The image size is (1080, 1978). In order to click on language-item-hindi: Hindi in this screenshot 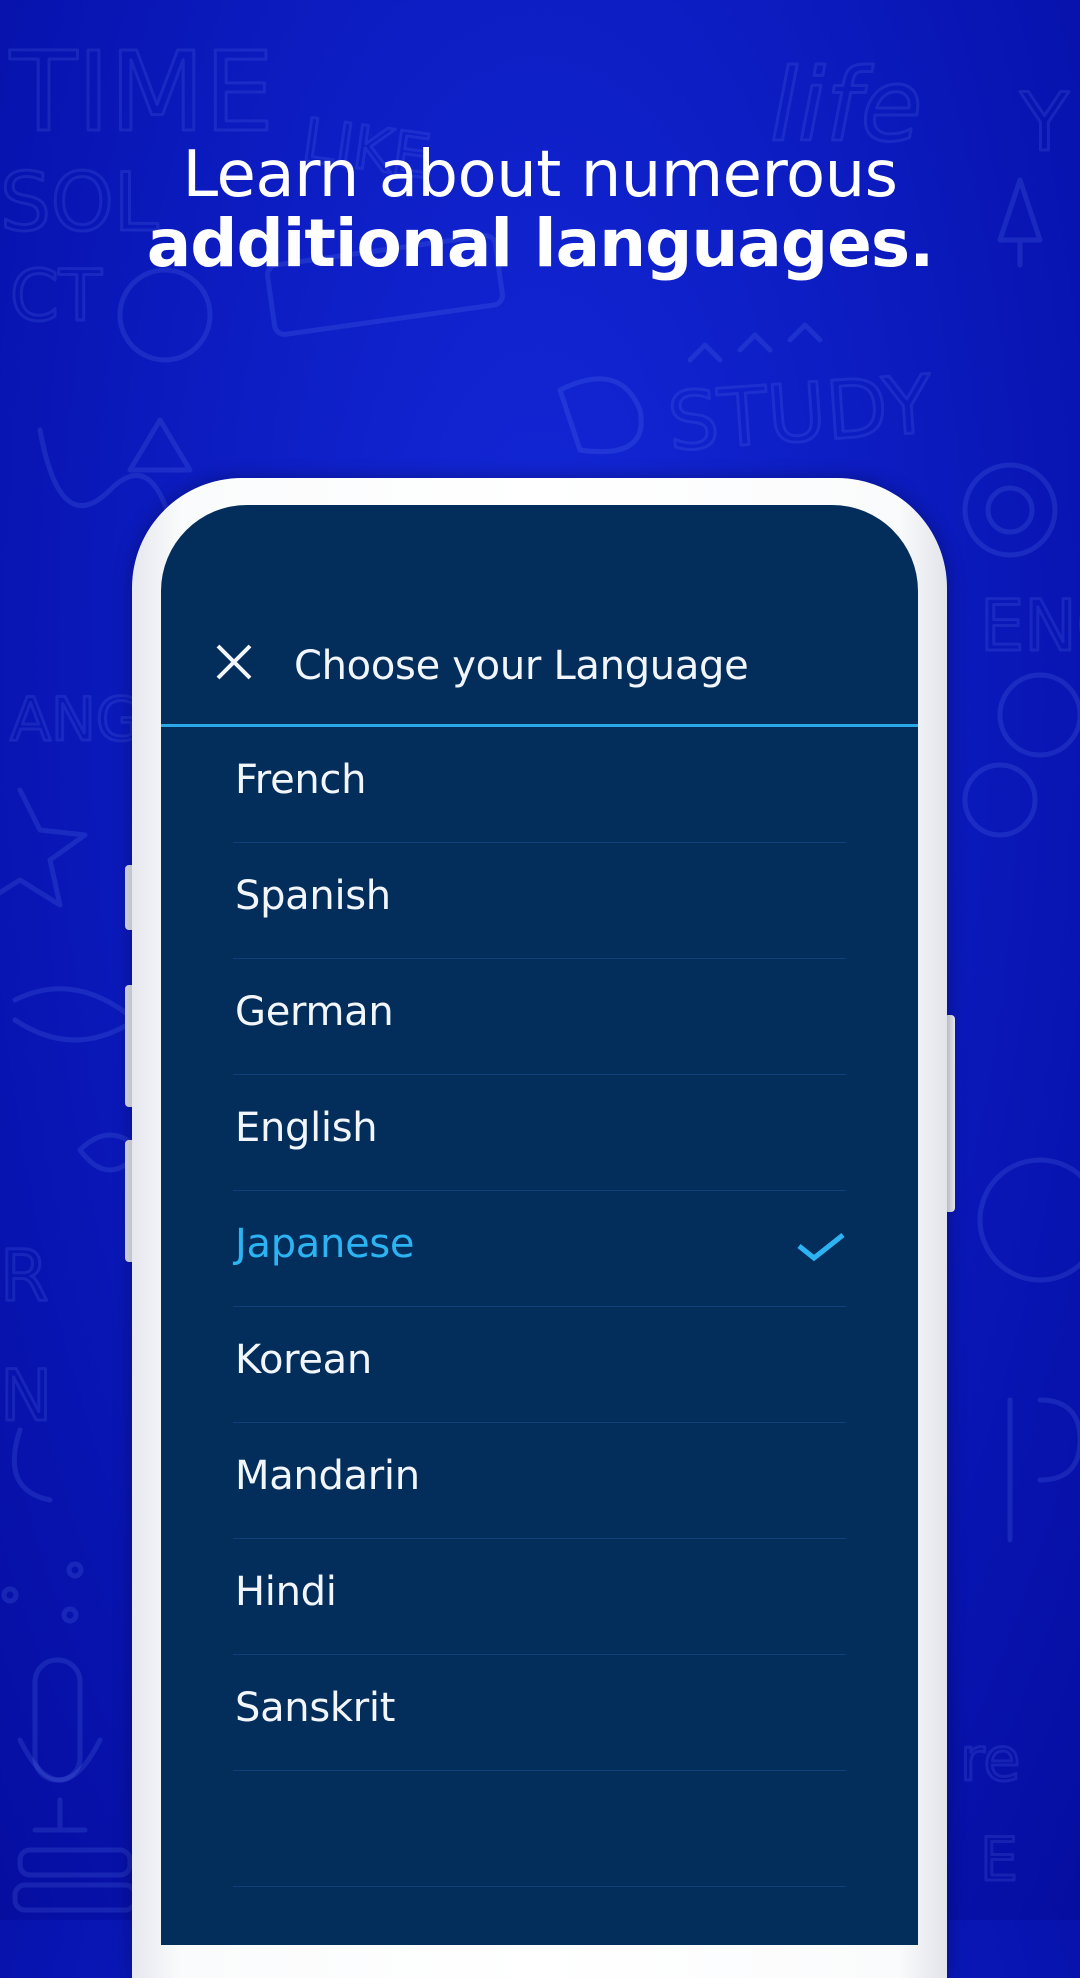, I will do `click(539, 1597)`.